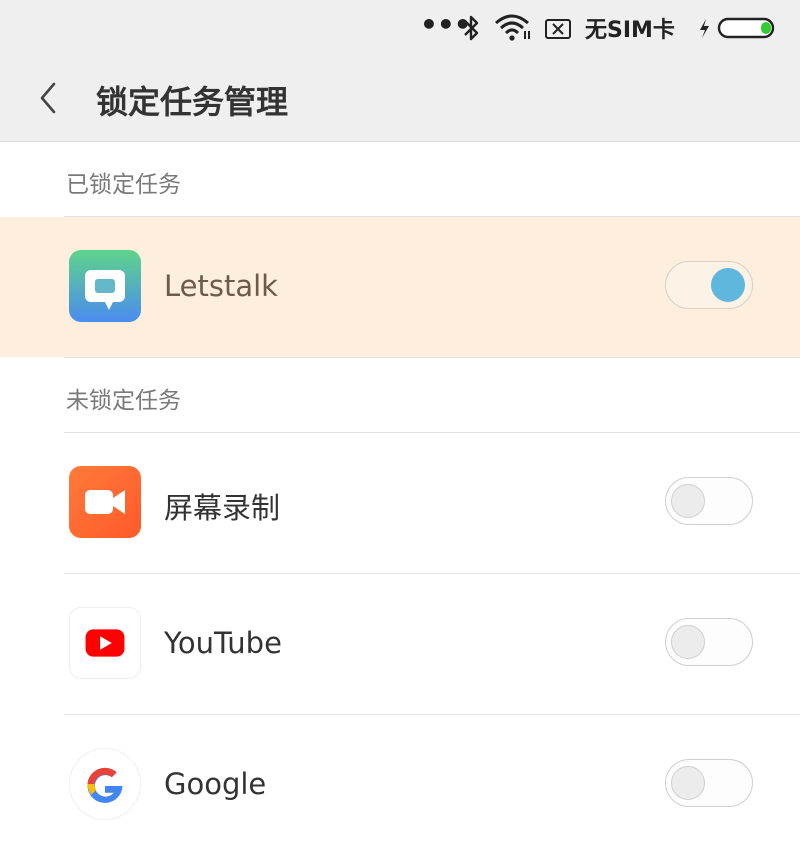 The image size is (800, 855). What do you see at coordinates (432, 357) in the screenshot?
I see `divider` at bounding box center [432, 357].